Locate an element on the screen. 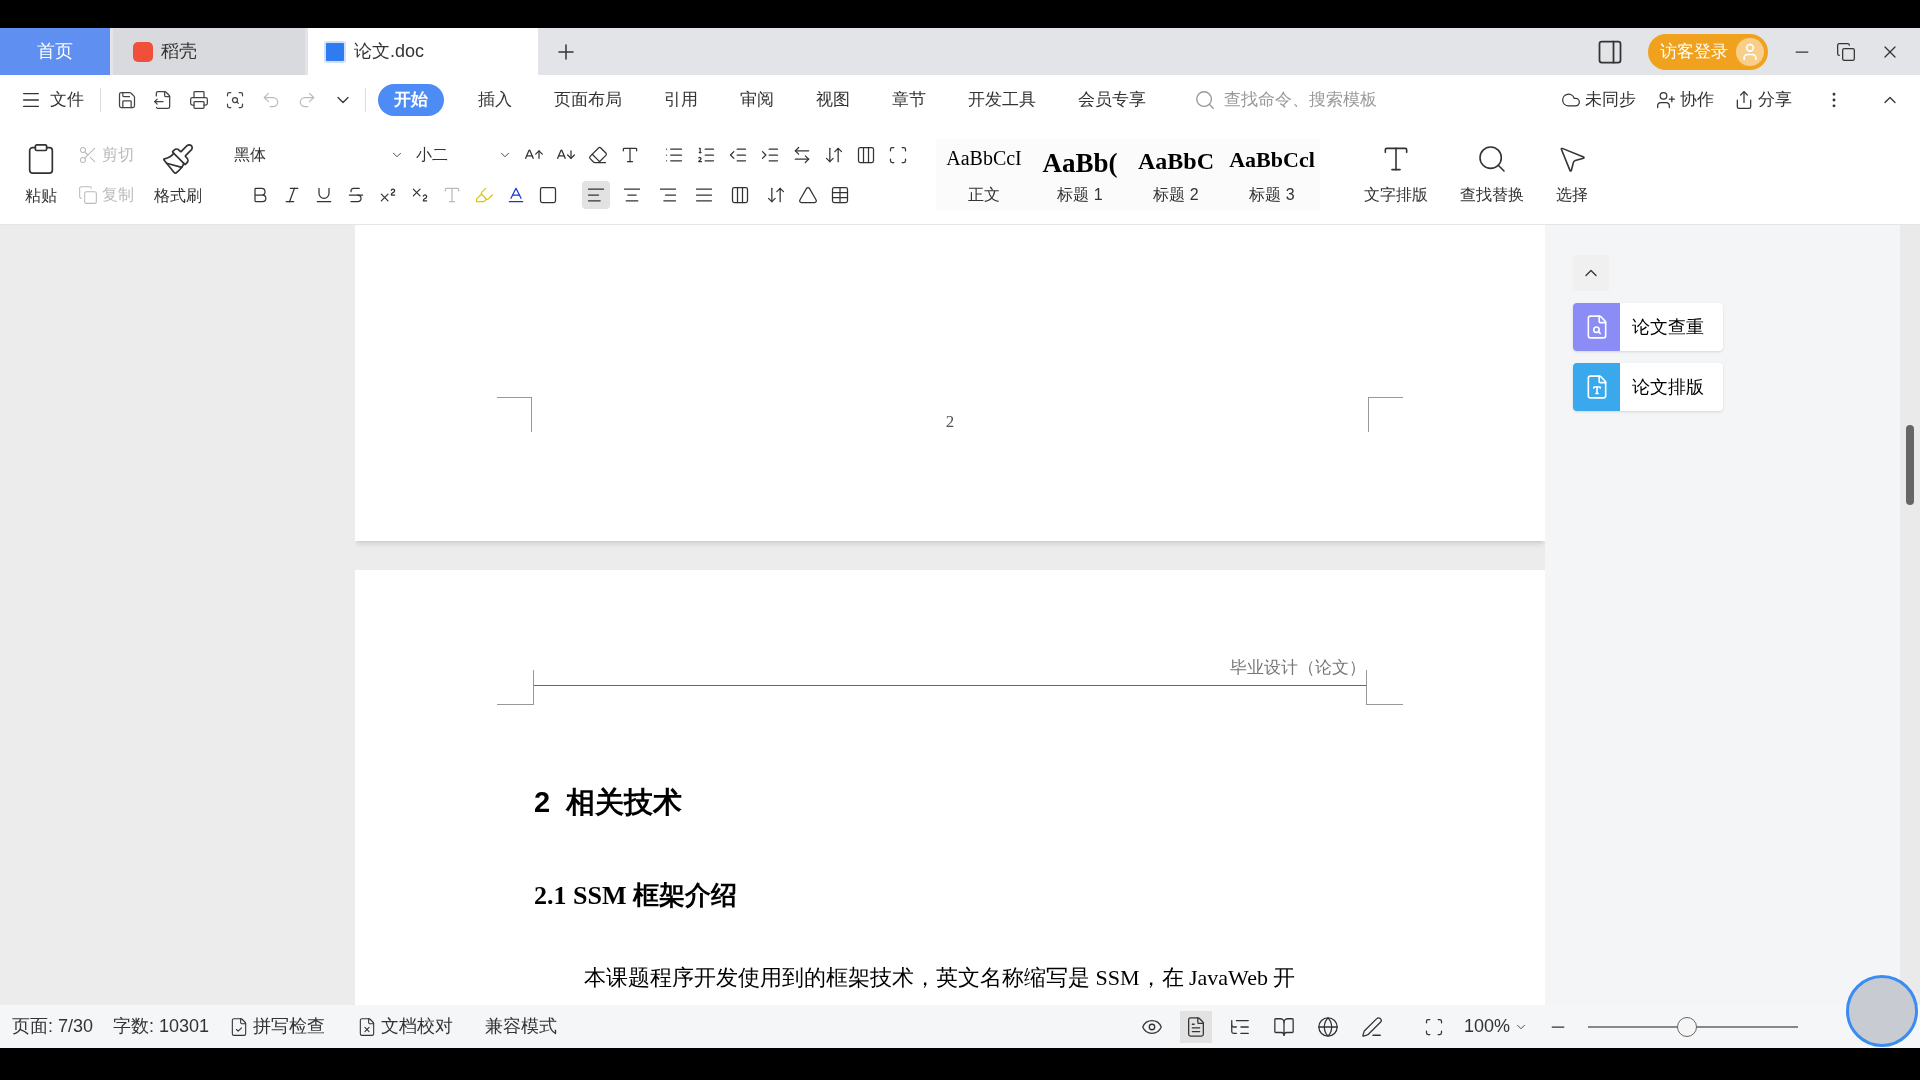 This screenshot has height=1080, width=1920. border-icon is located at coordinates (840, 194).